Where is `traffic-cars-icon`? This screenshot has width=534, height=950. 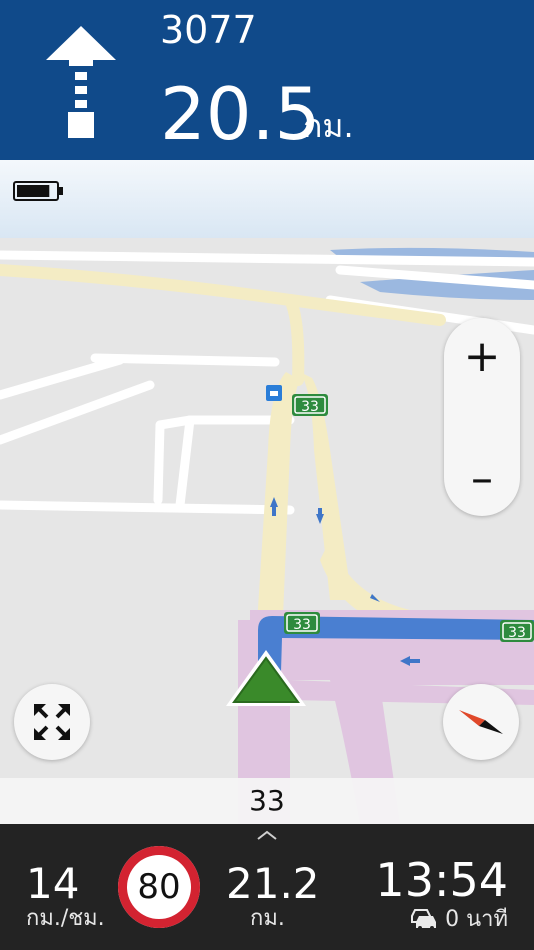 traffic-cars-icon is located at coordinates (424, 919).